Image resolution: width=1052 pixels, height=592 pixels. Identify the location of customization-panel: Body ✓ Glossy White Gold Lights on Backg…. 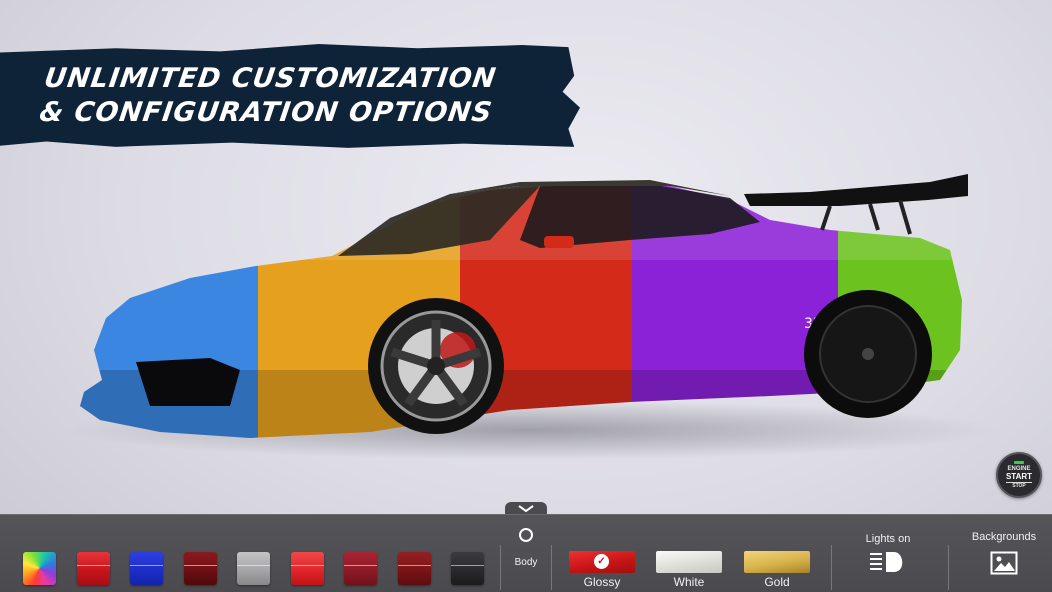
(526, 553).